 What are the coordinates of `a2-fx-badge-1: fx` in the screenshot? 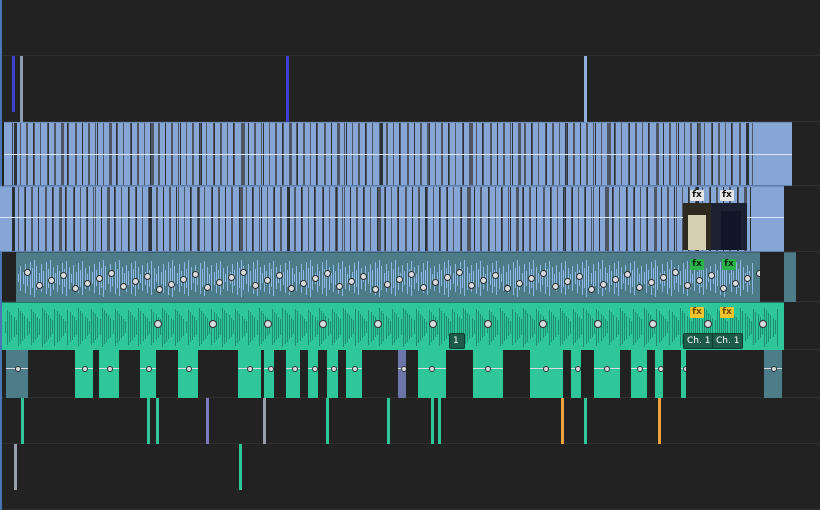 It's located at (697, 312).